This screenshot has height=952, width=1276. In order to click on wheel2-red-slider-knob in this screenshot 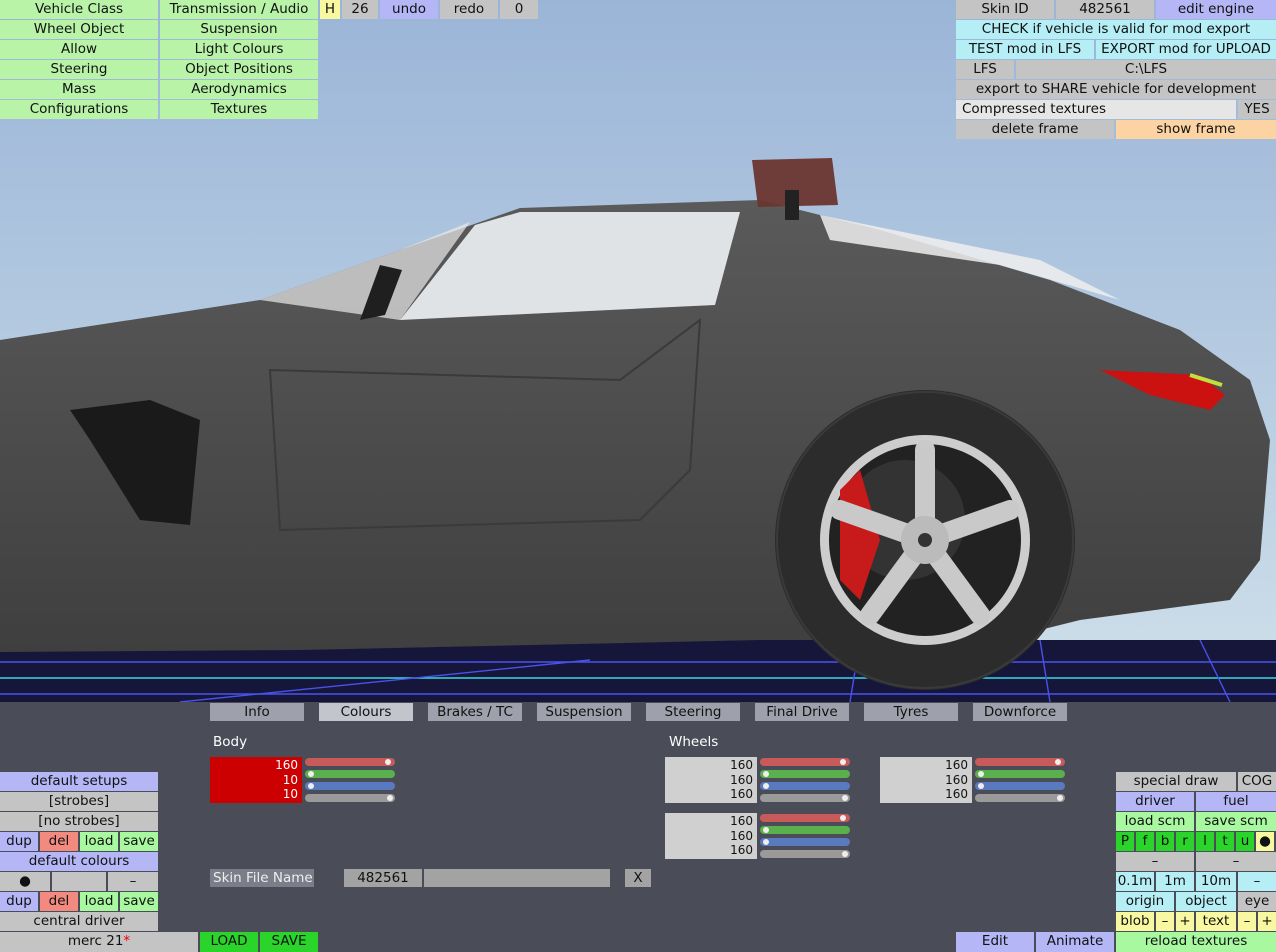, I will do `click(1058, 762)`.